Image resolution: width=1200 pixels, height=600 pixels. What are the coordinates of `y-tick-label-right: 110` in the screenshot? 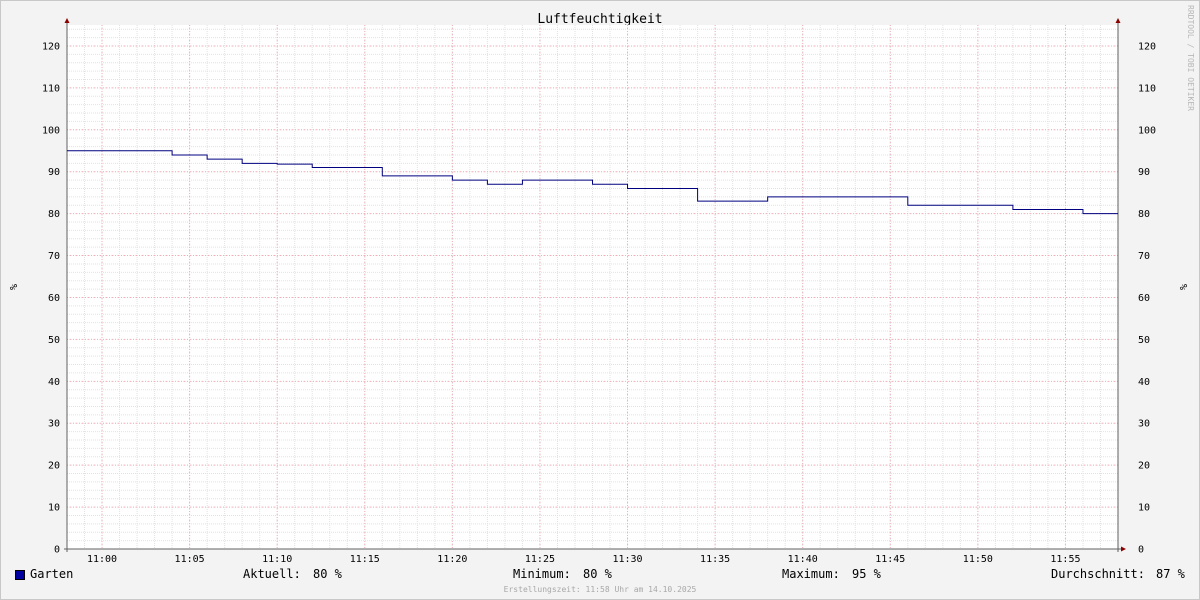 It's located at (1147, 88).